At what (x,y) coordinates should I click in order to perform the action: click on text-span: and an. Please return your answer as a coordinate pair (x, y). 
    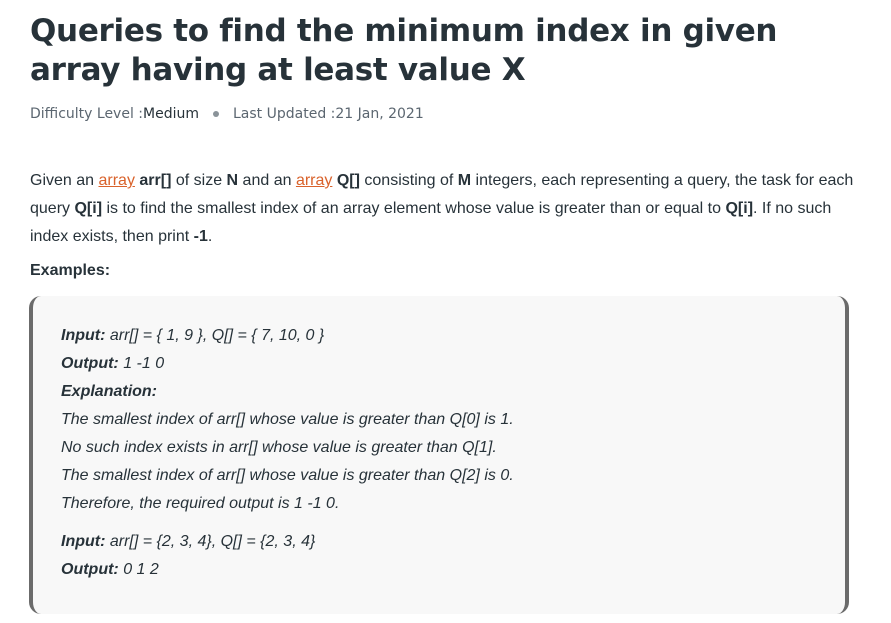
    Looking at the image, I should click on (267, 180).